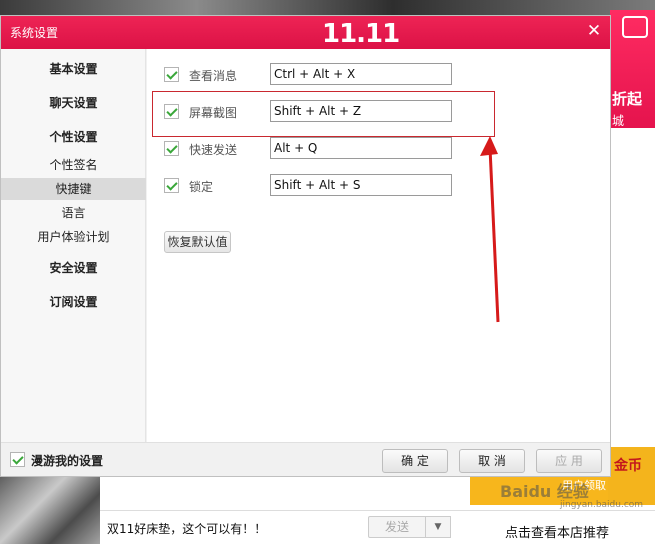 This screenshot has height=544, width=655. What do you see at coordinates (73, 165) in the screenshot?
I see `sidebar-item-signature: 个性签名` at bounding box center [73, 165].